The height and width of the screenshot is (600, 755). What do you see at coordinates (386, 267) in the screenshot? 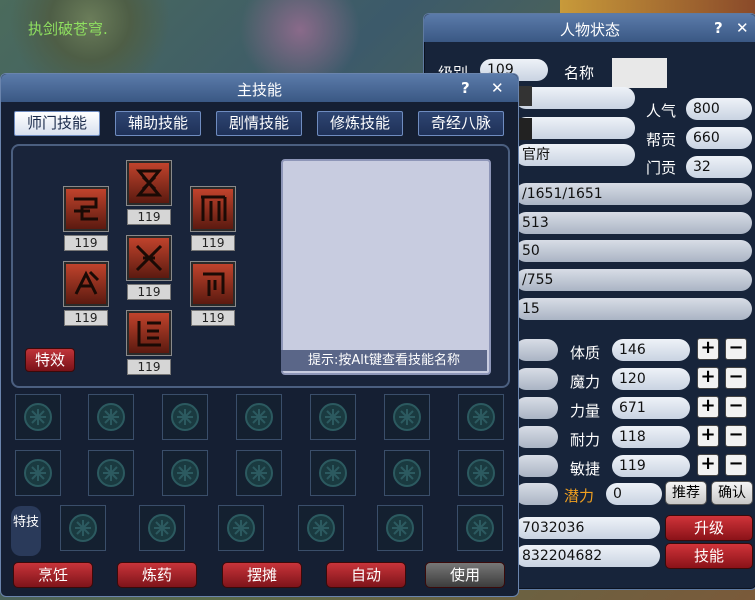
I see `skill-description-box` at bounding box center [386, 267].